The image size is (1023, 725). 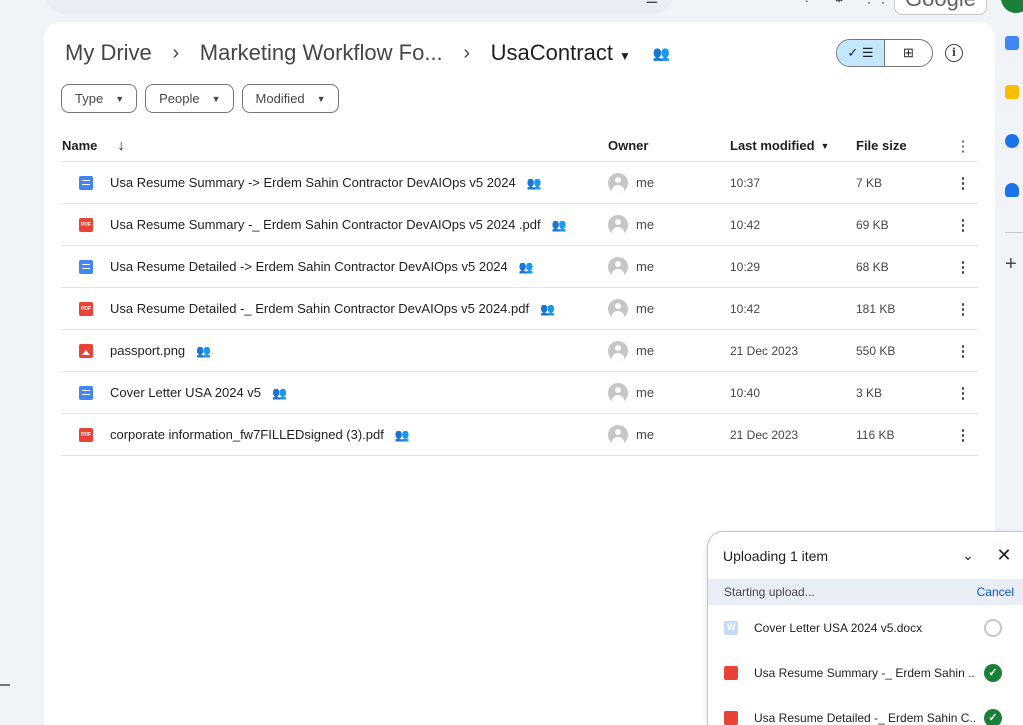 I want to click on info-icon: i, so click(x=954, y=53).